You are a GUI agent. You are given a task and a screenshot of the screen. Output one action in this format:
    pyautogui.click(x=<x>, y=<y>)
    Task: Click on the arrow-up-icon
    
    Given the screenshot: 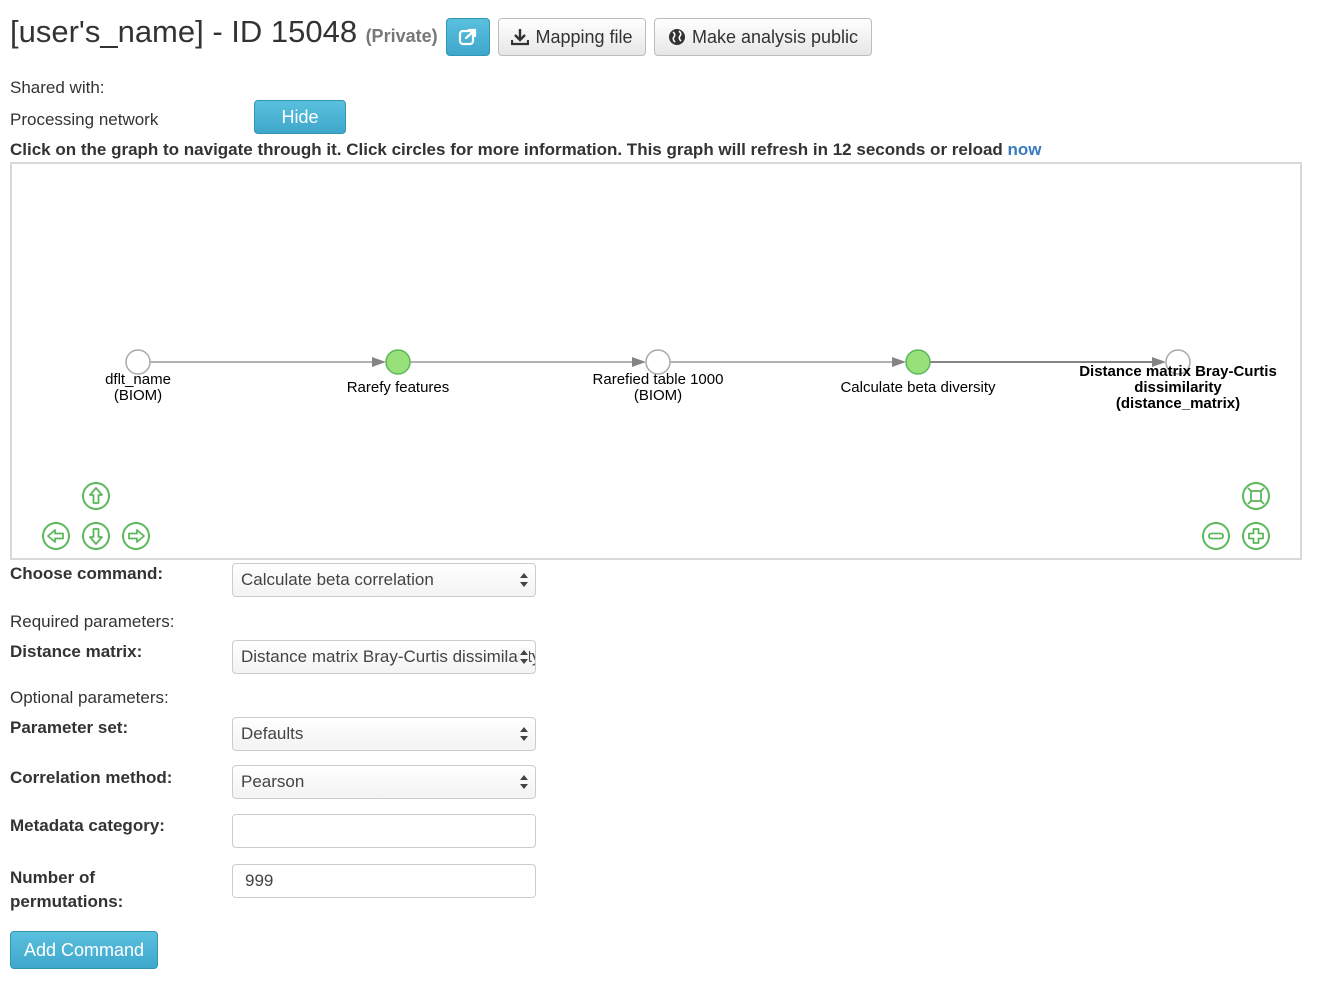 What is the action you would take?
    pyautogui.click(x=96, y=496)
    